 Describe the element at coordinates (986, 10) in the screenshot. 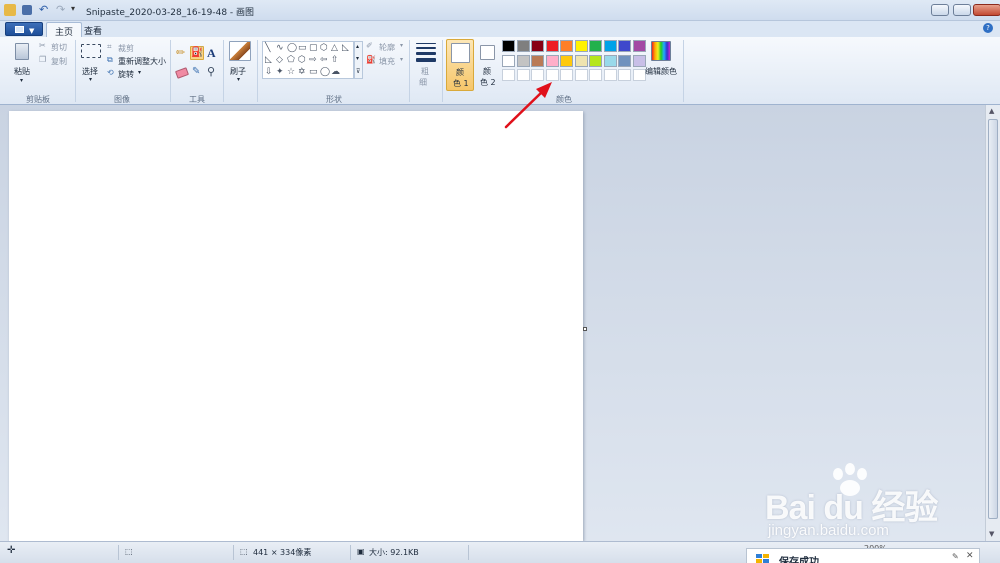

I see `close-button` at that location.